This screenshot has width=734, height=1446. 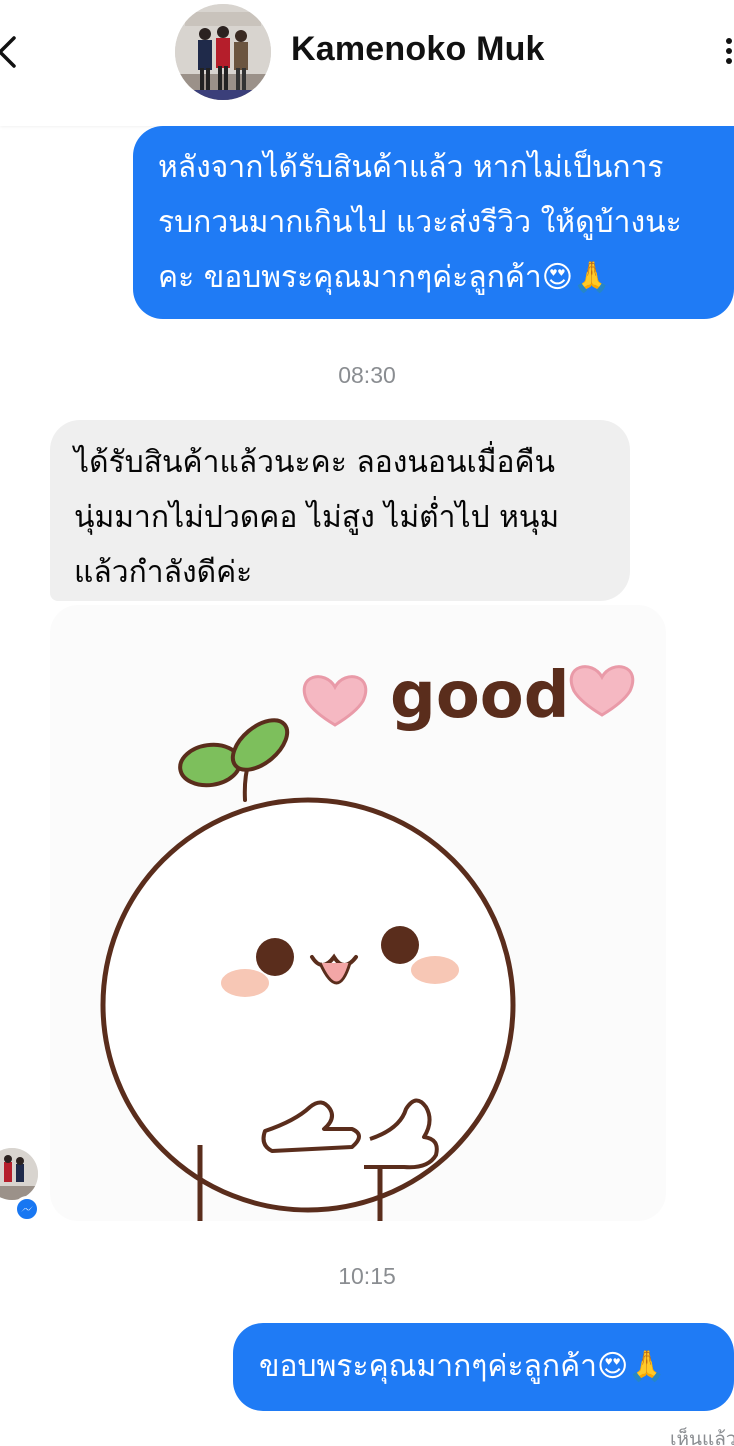 I want to click on contact-avatar, so click(x=223, y=52).